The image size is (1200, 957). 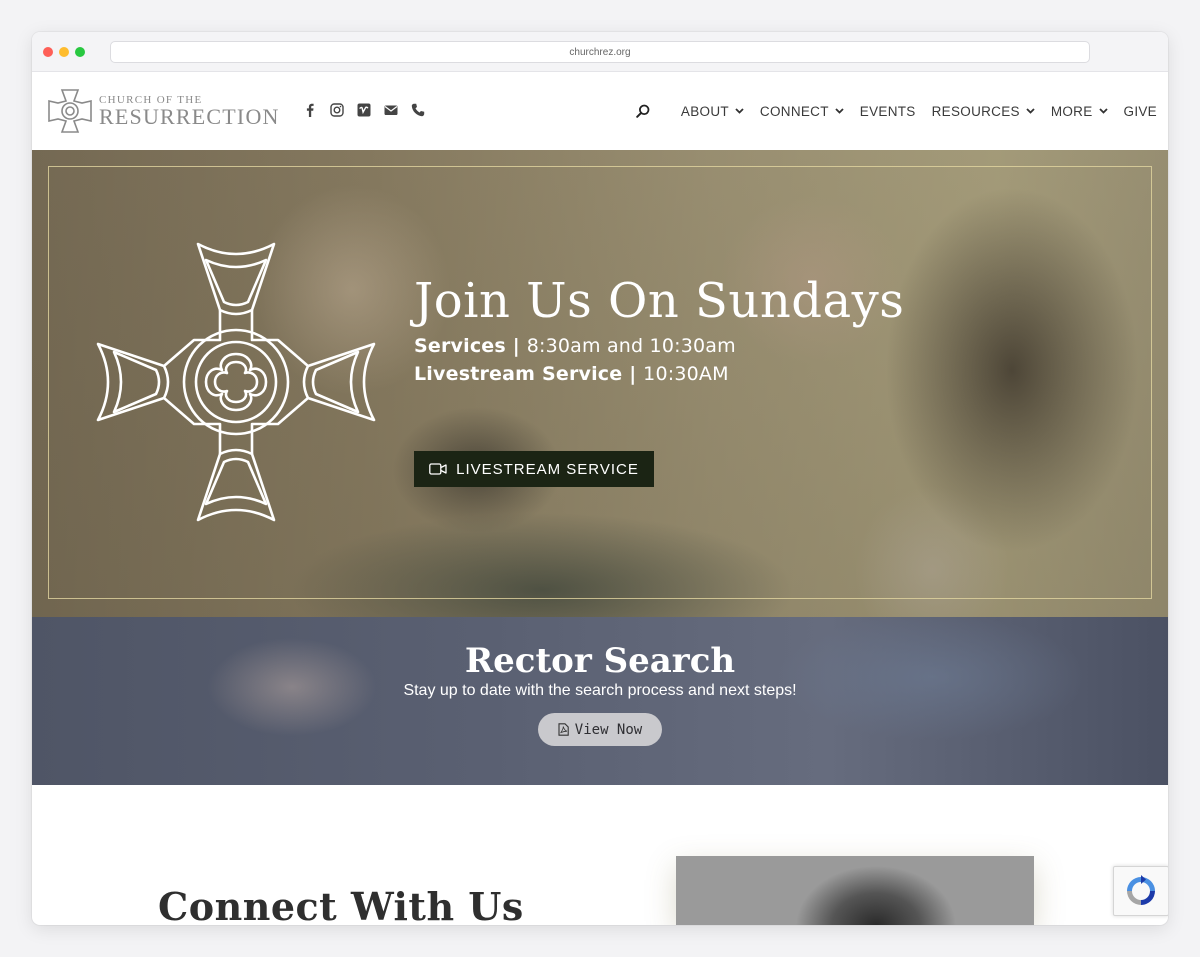 I want to click on services-times: 8:30am and 10:30am, so click(x=631, y=346).